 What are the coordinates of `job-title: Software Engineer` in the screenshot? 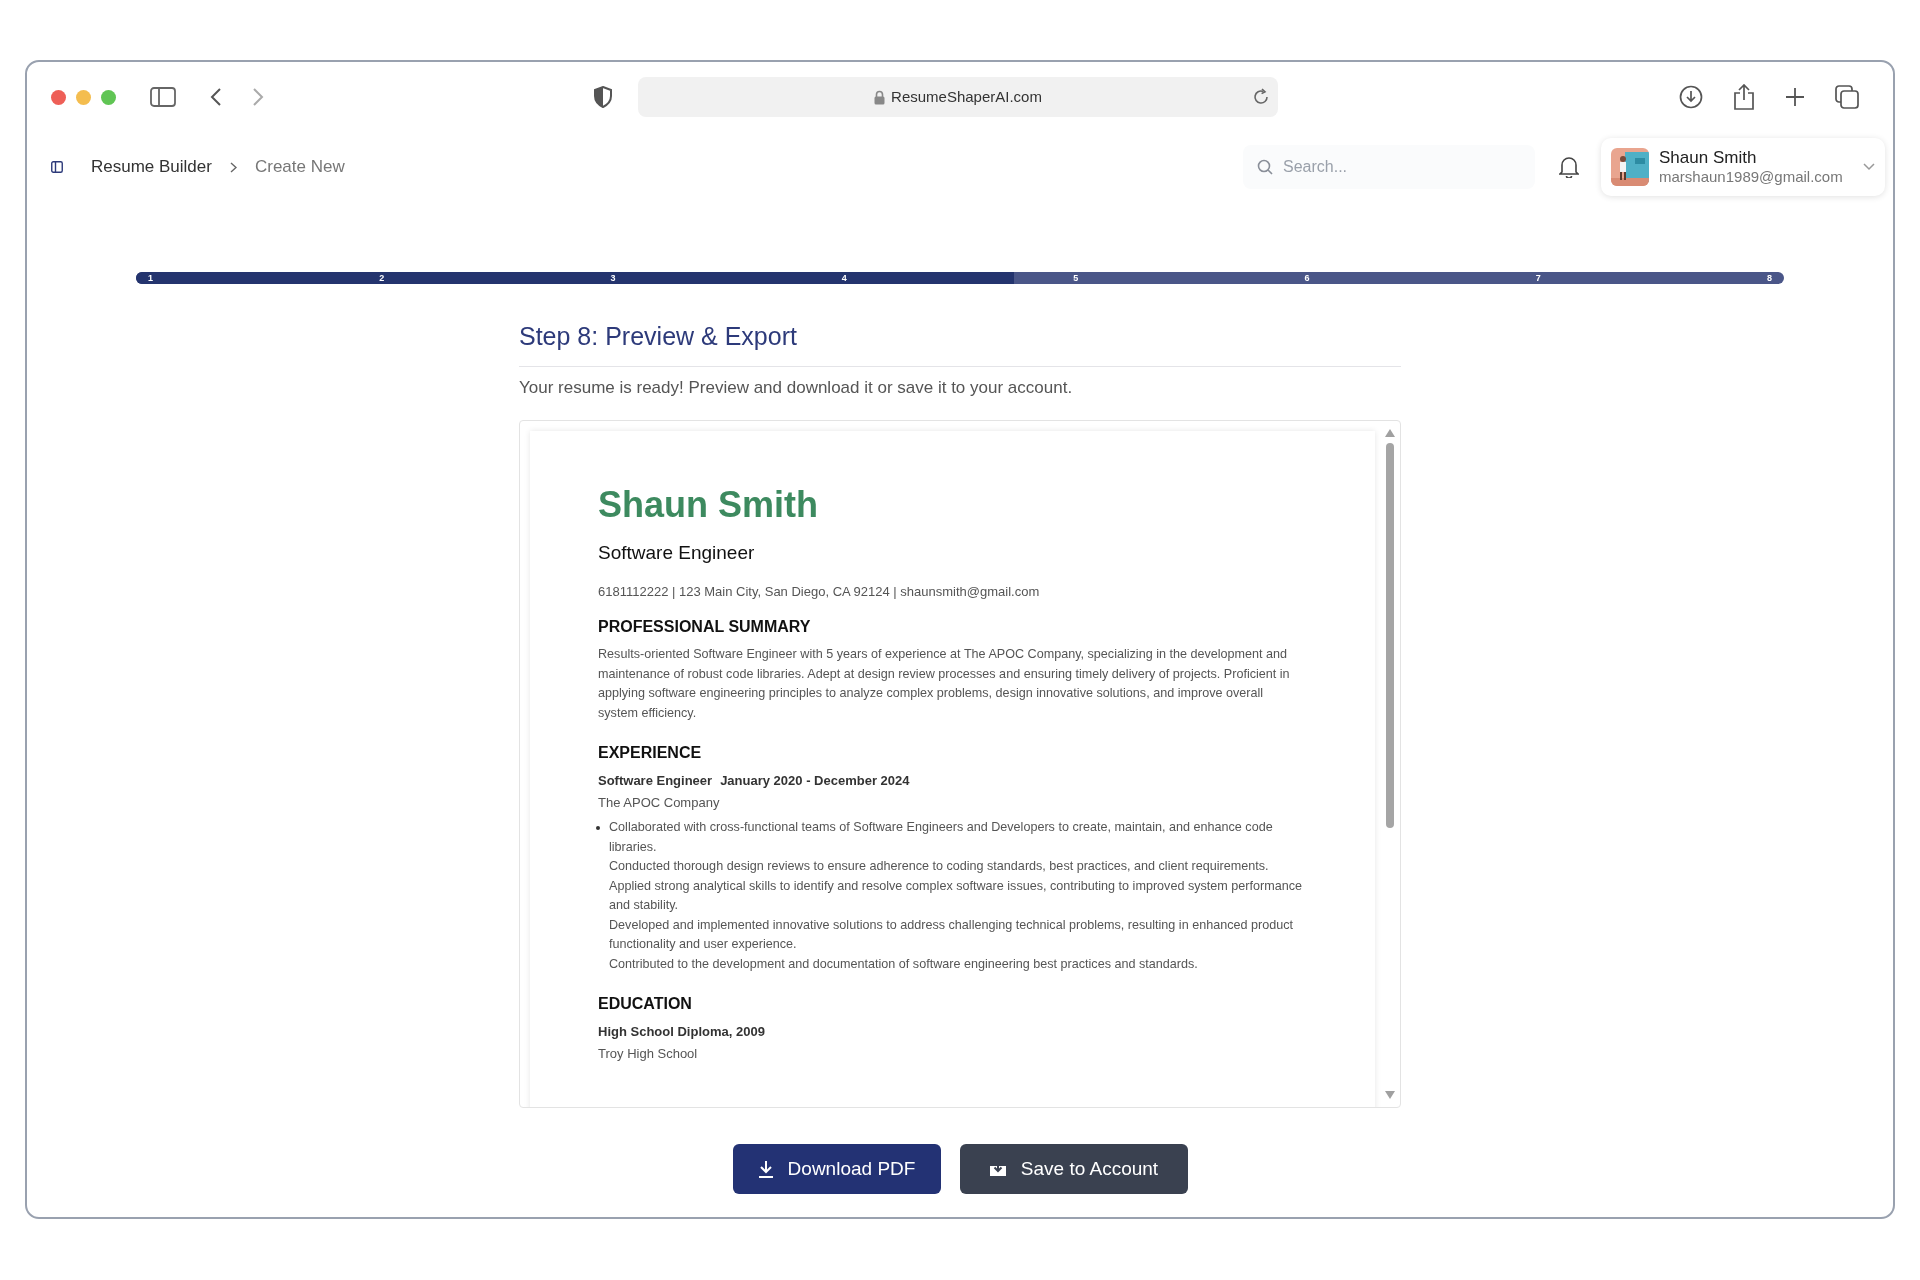 It's located at (655, 781).